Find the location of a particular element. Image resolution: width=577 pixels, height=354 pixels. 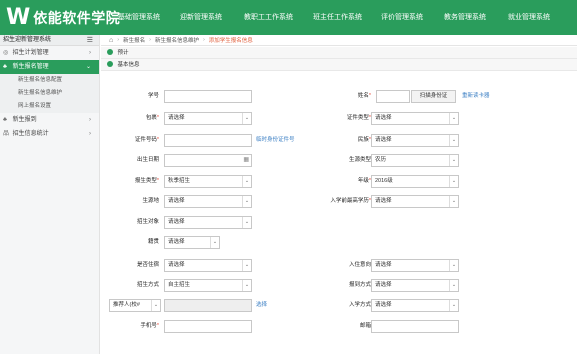

sidebar-title: 招生迎新管理系统 ☰ is located at coordinates (49, 40).